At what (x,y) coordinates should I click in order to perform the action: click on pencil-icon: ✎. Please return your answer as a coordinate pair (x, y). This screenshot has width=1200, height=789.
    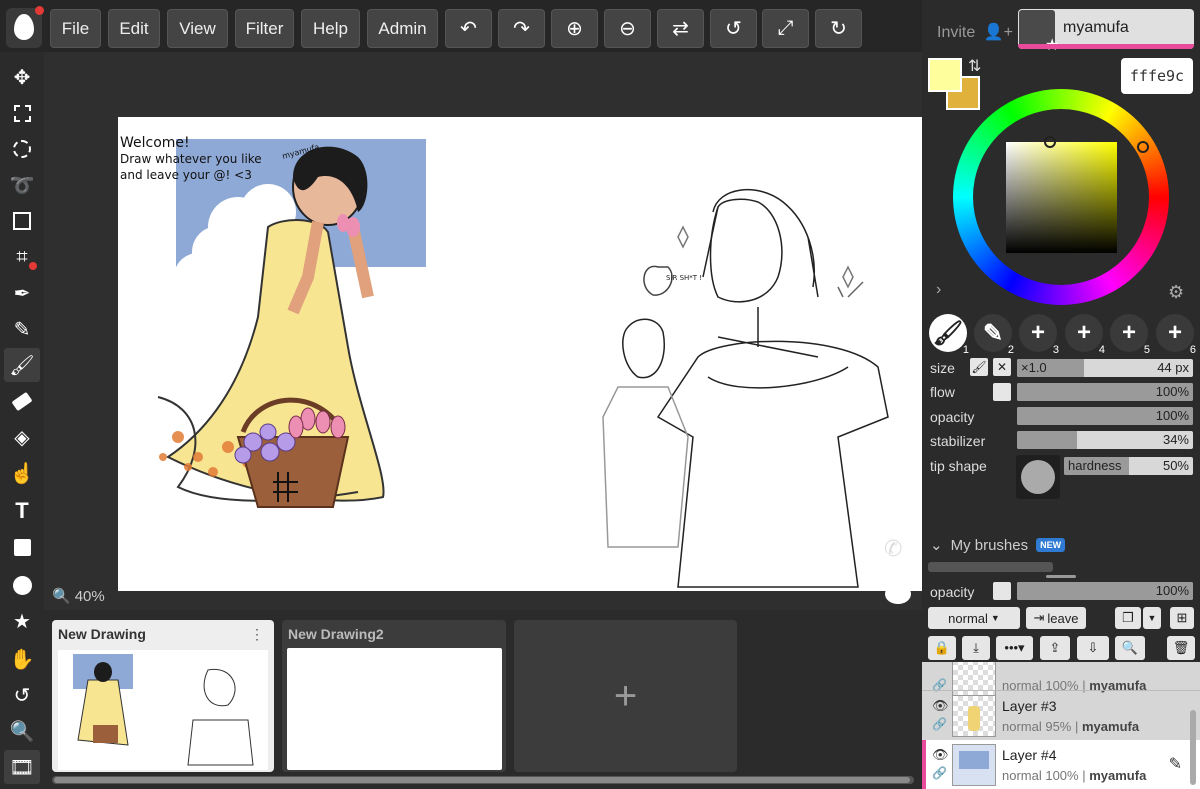
    Looking at the image, I should click on (1175, 764).